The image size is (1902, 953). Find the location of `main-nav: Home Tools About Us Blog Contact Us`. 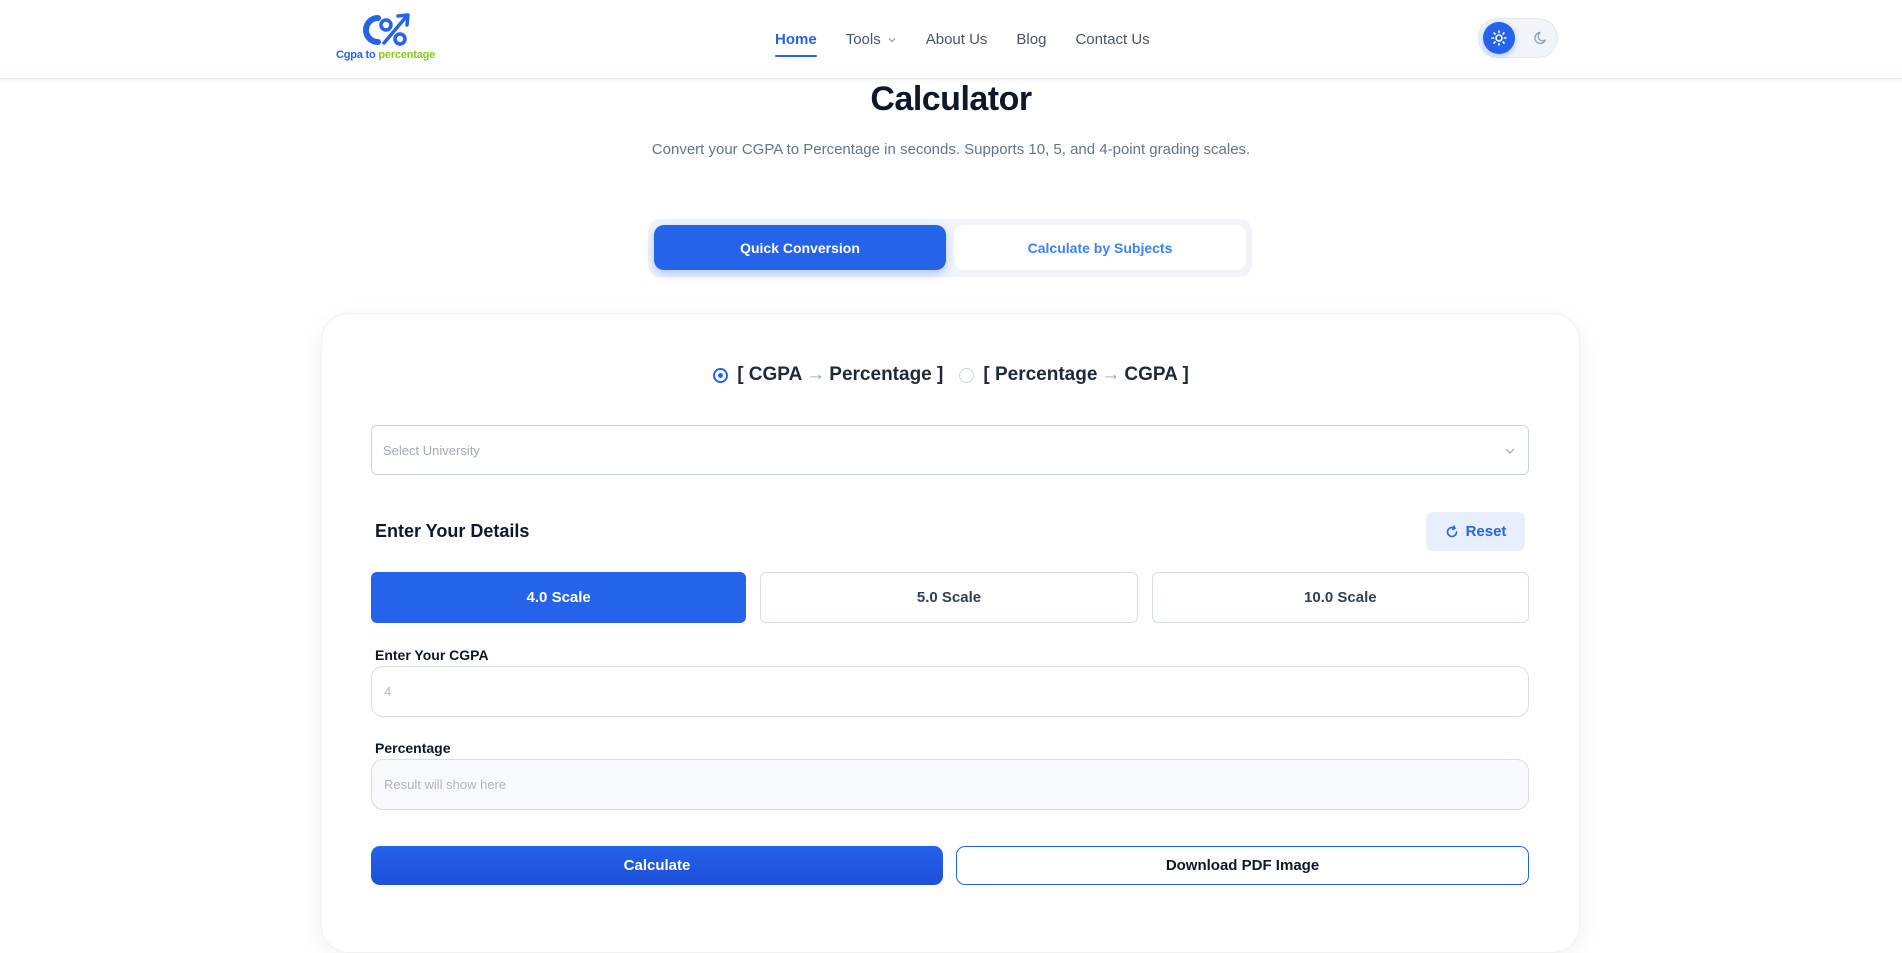

main-nav: Home Tools About Us Blog Contact Us is located at coordinates (977, 39).